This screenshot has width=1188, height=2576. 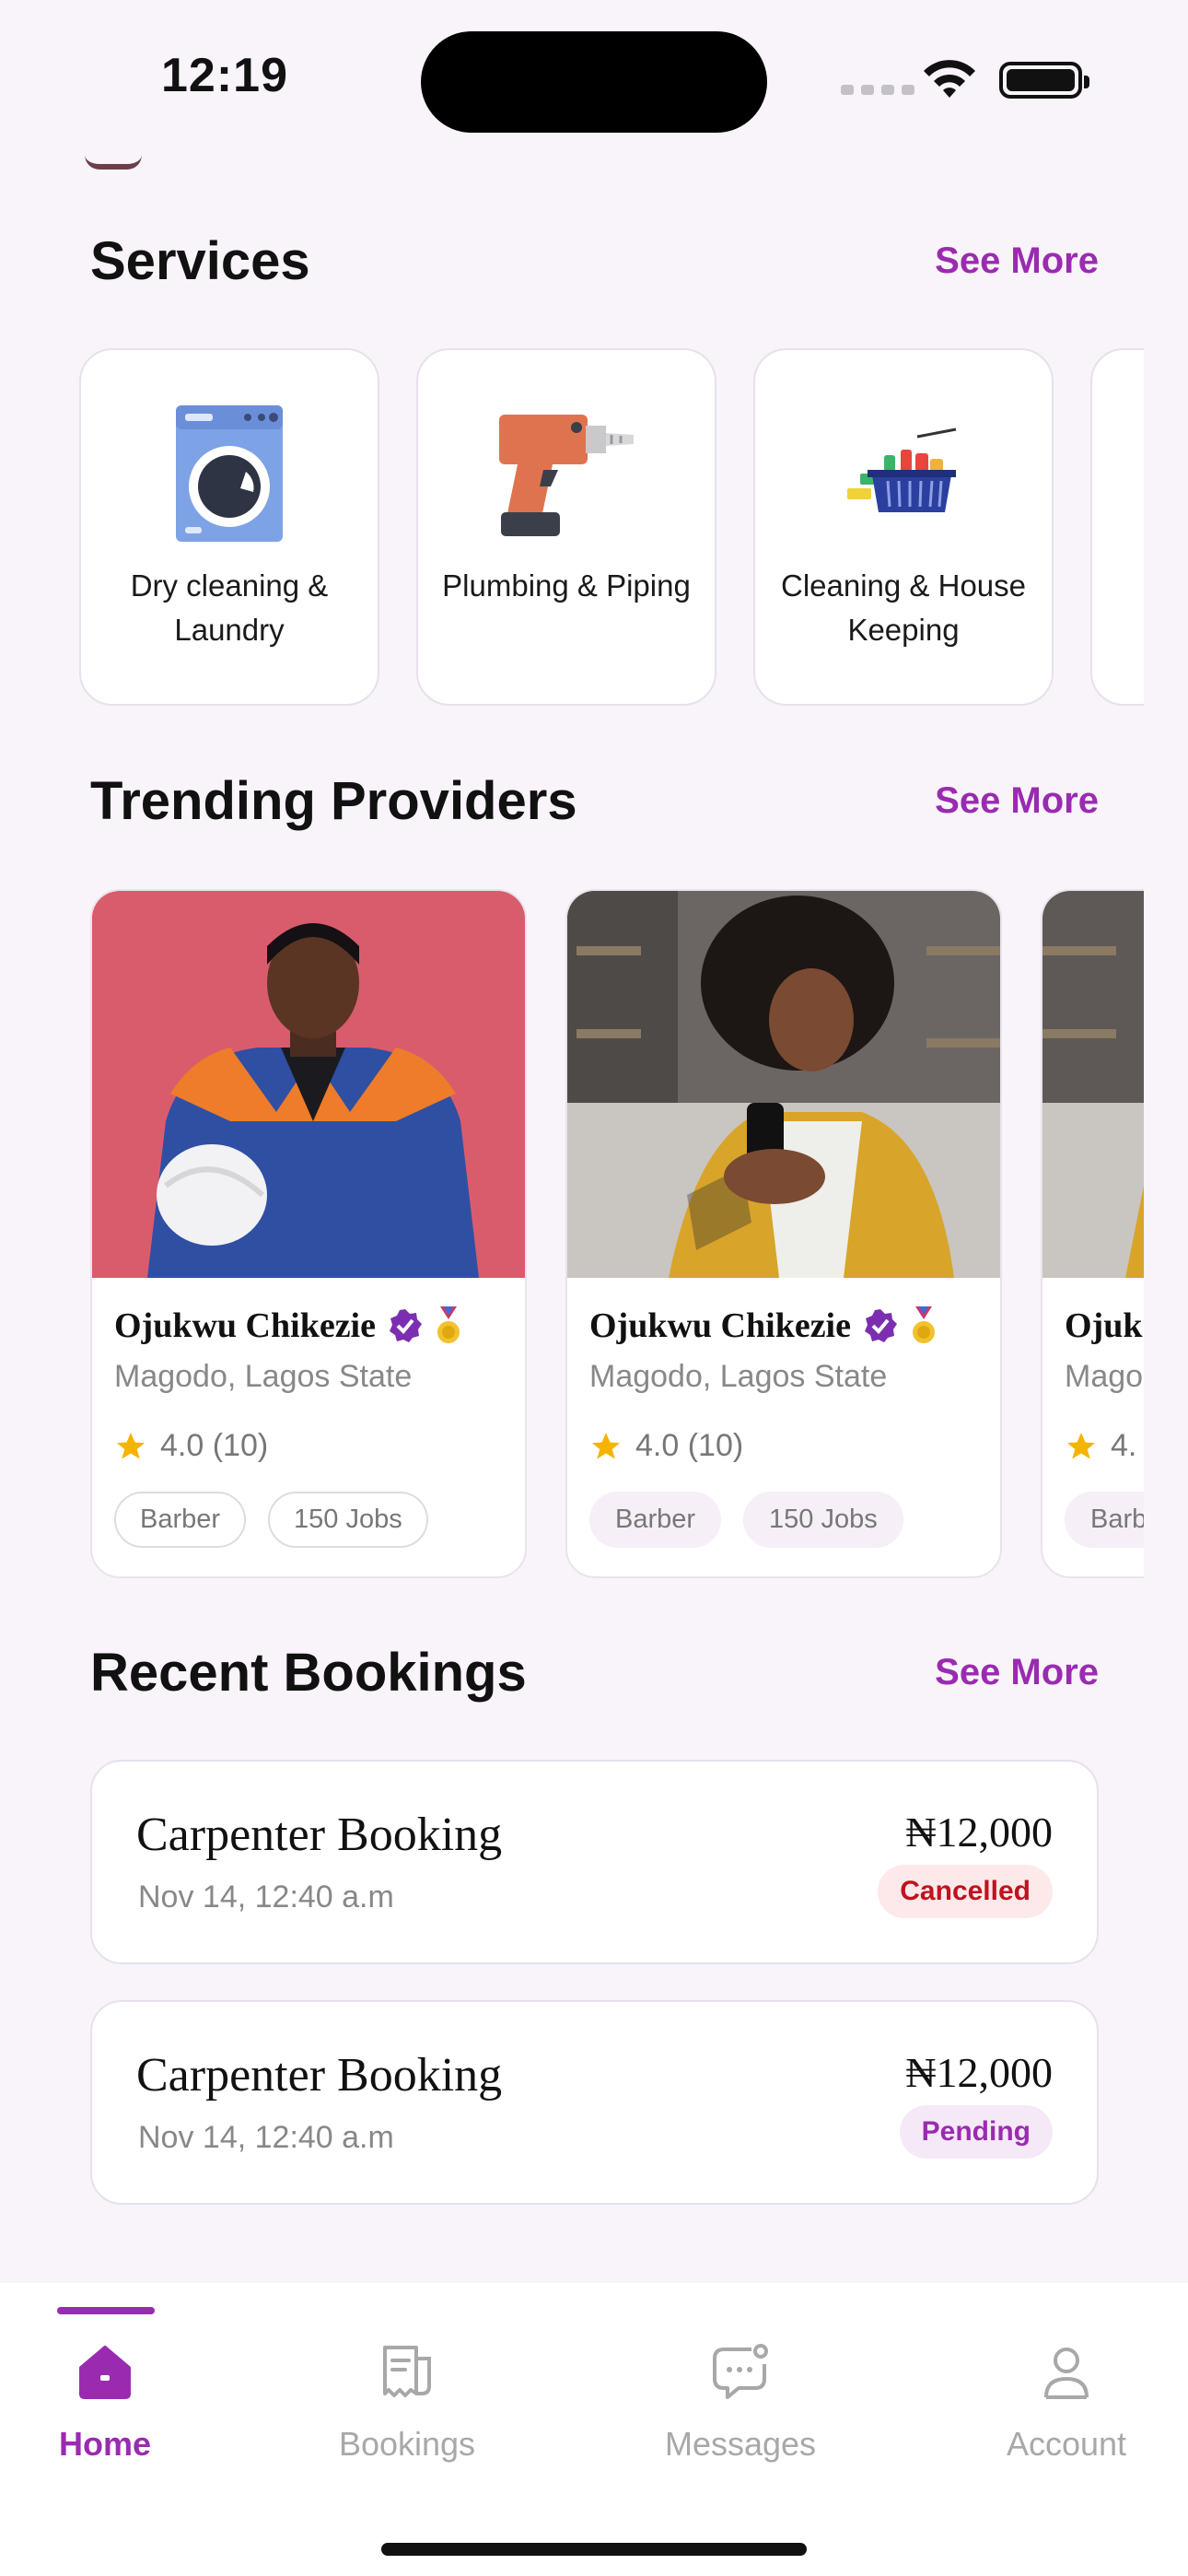 What do you see at coordinates (308, 1673) in the screenshot?
I see `bookings-title: Recent Bookings` at bounding box center [308, 1673].